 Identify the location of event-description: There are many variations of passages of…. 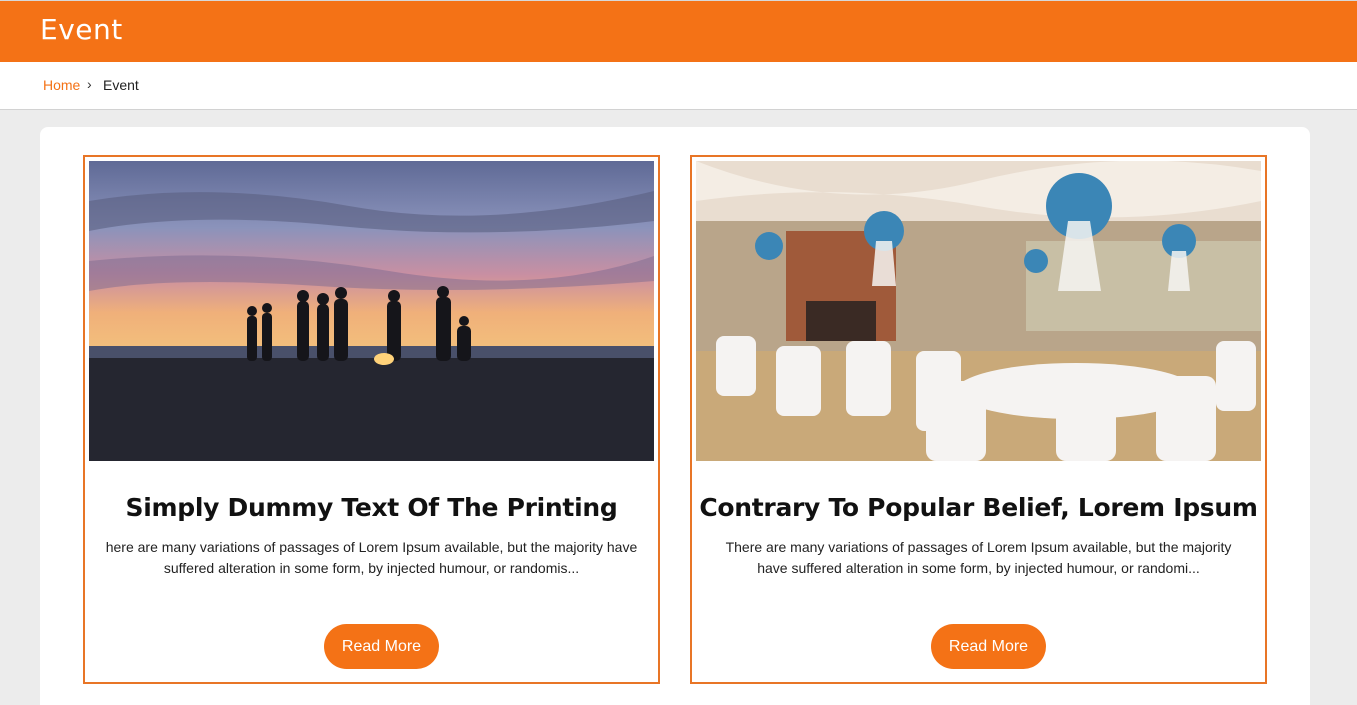
(978, 557).